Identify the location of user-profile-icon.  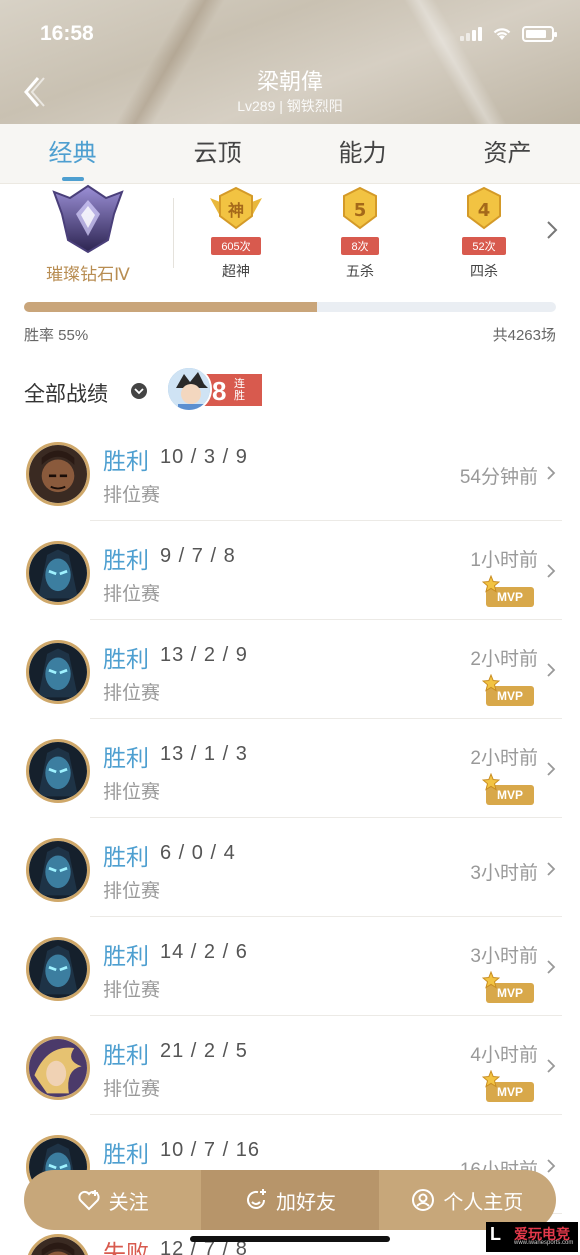
(423, 1200).